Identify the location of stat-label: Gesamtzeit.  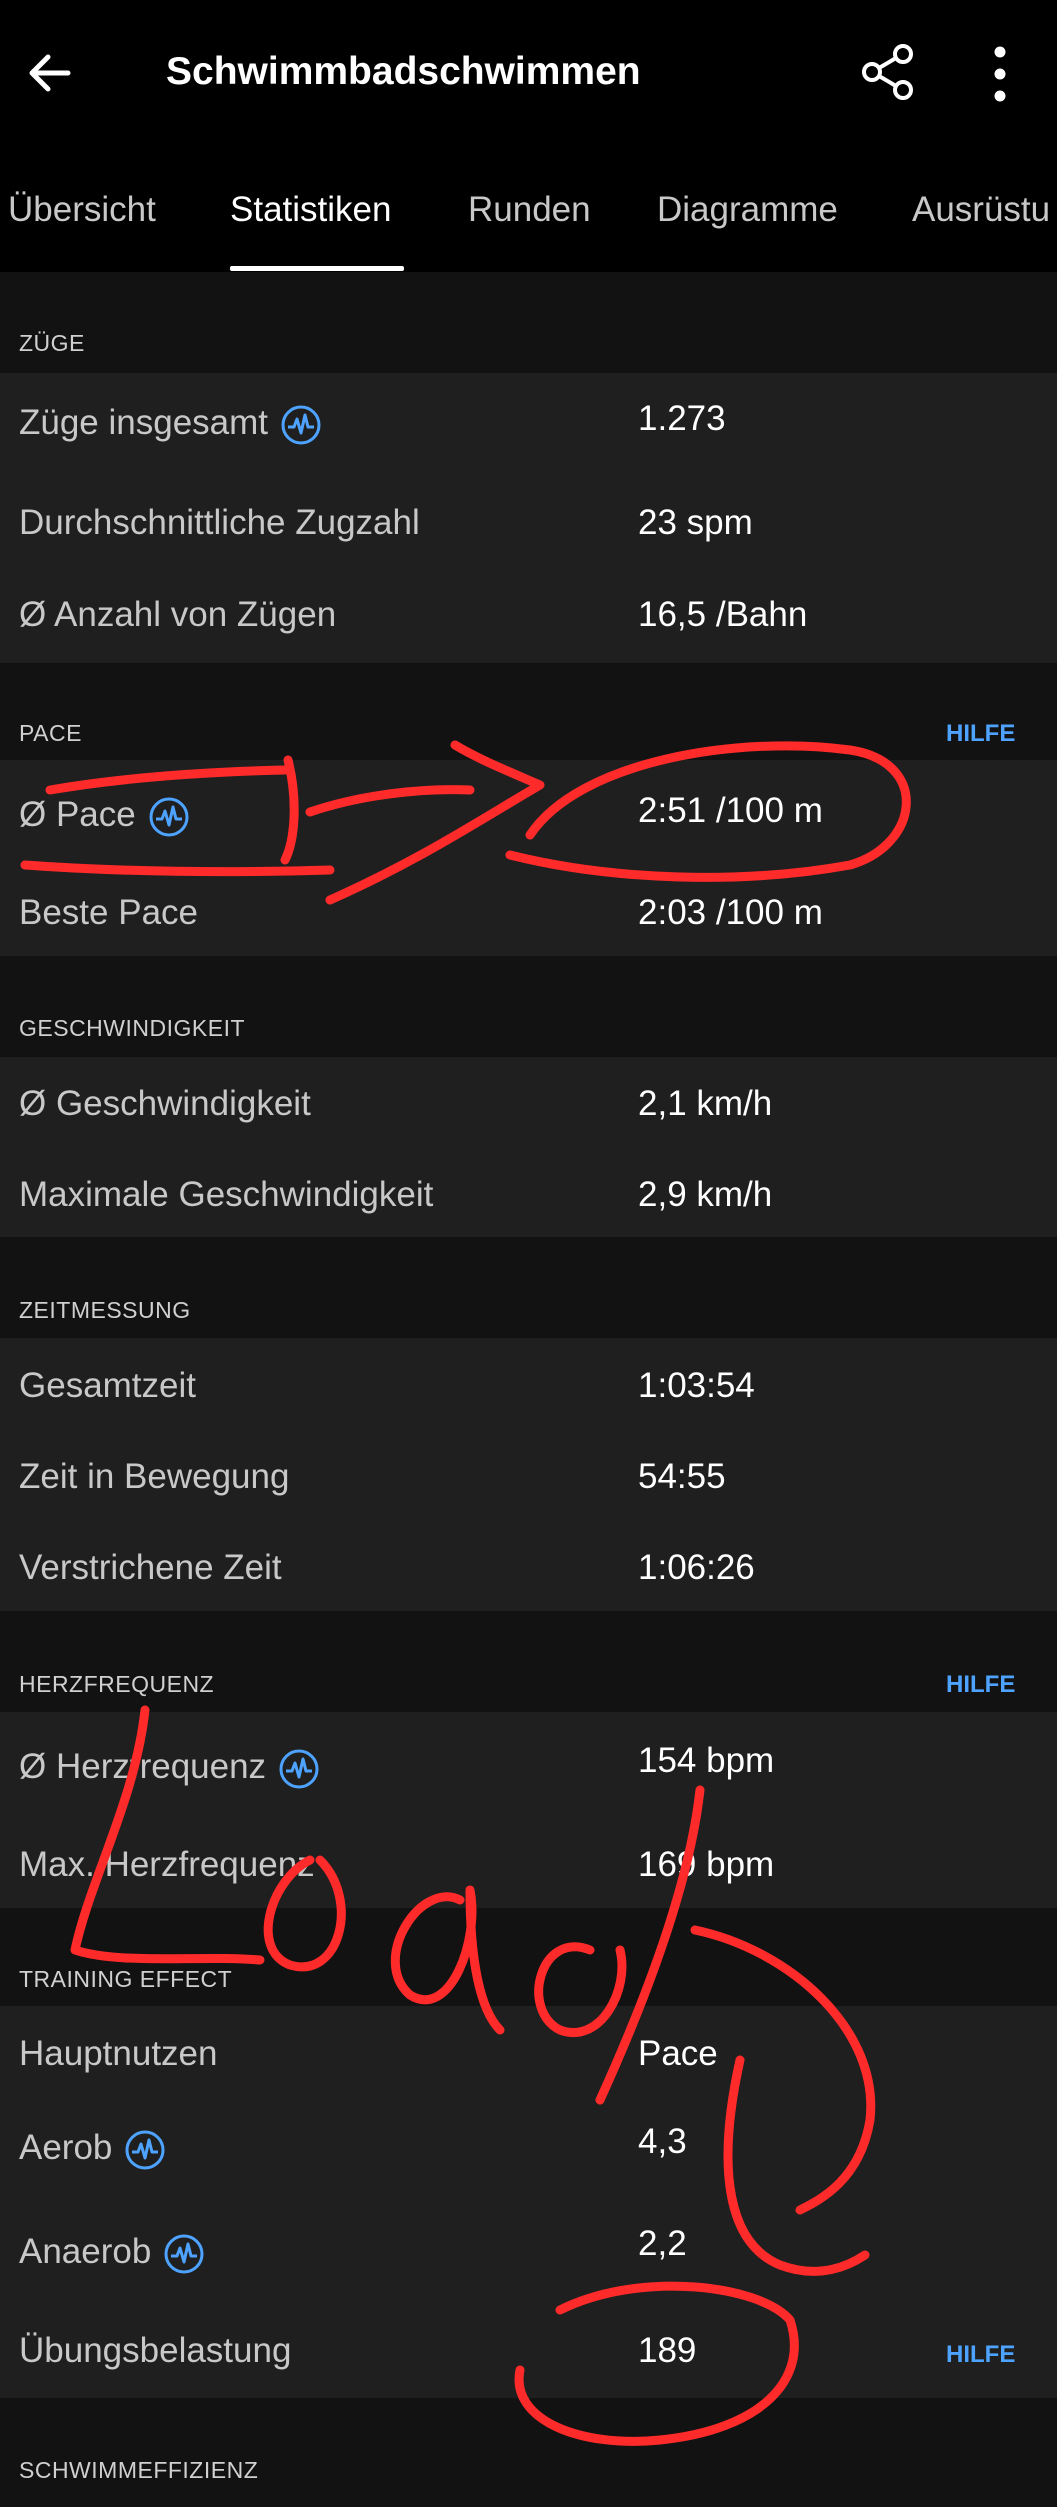
(107, 1385).